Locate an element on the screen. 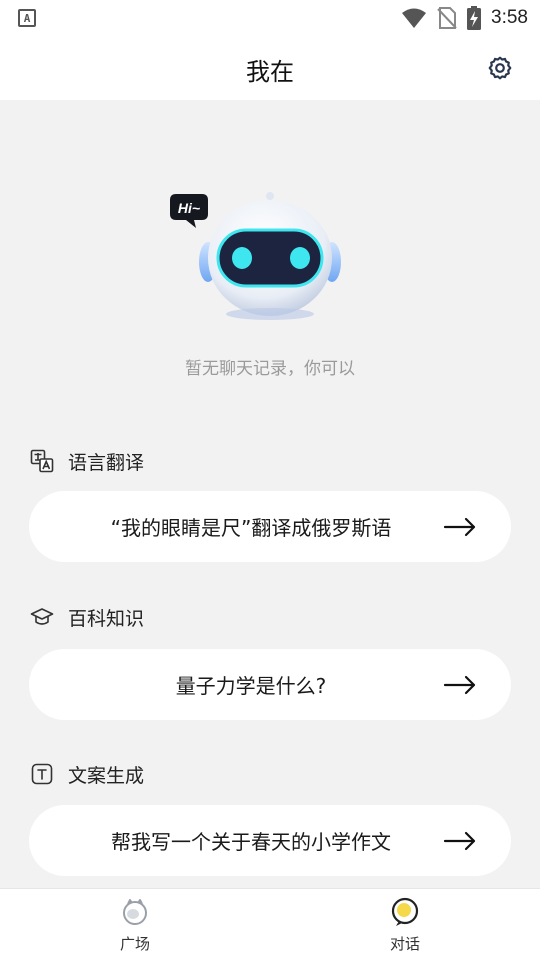 This screenshot has height=960, width=540. suggestion-text: “我的眼睛是尺”翻译成俄罗斯语 is located at coordinates (251, 528).